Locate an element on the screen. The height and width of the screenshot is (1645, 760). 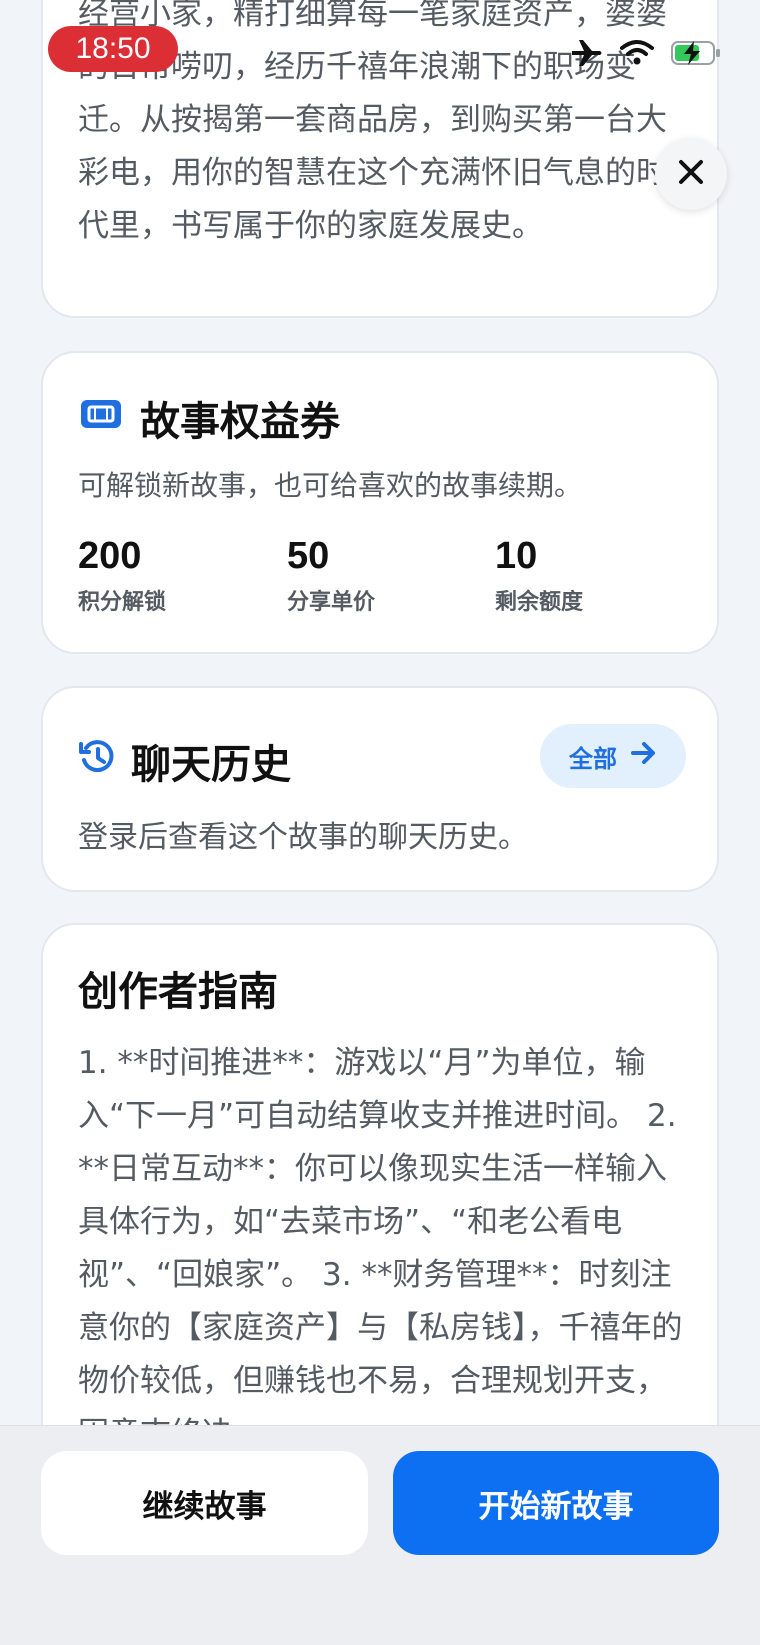
view-all-history-button: 全部 is located at coordinates (613, 756).